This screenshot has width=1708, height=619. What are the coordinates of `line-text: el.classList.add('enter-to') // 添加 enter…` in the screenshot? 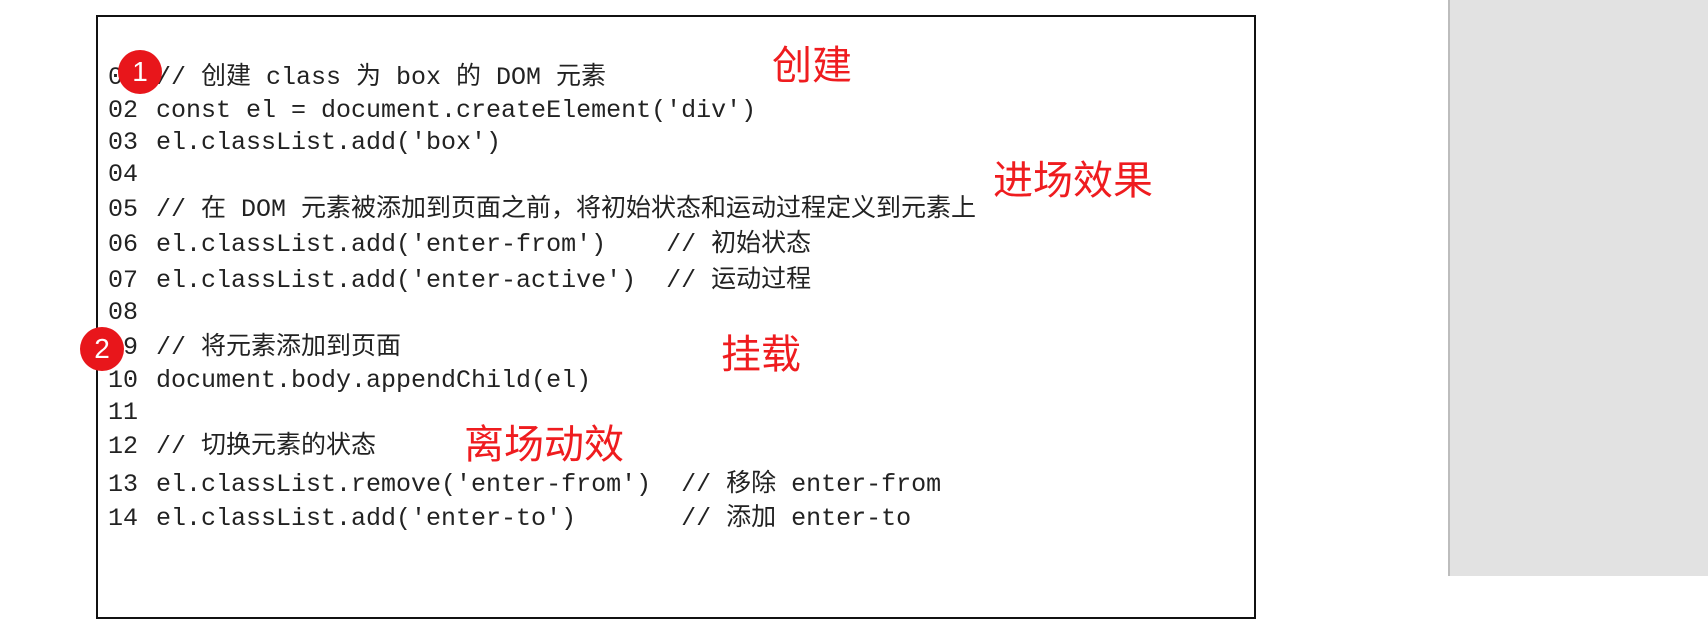 It's located at (534, 518).